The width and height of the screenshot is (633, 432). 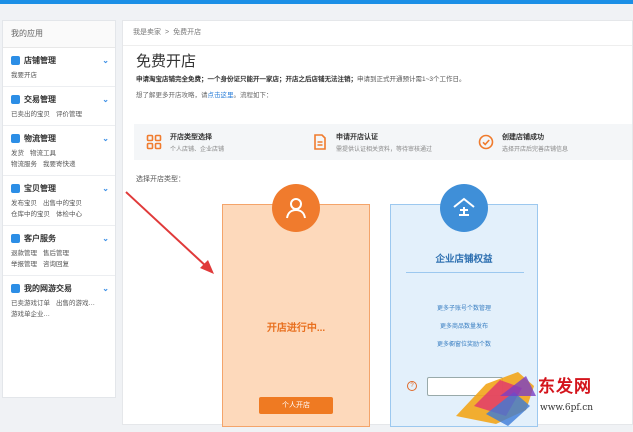 I want to click on enterprise-icon-circle, so click(x=464, y=208).